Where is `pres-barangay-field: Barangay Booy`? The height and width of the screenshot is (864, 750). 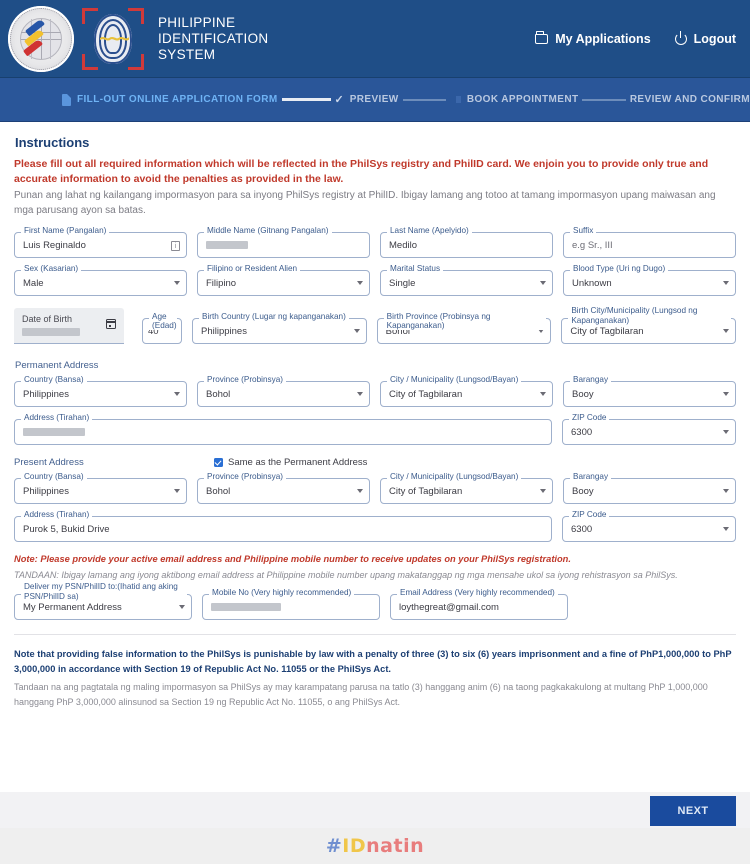 pres-barangay-field: Barangay Booy is located at coordinates (649, 488).